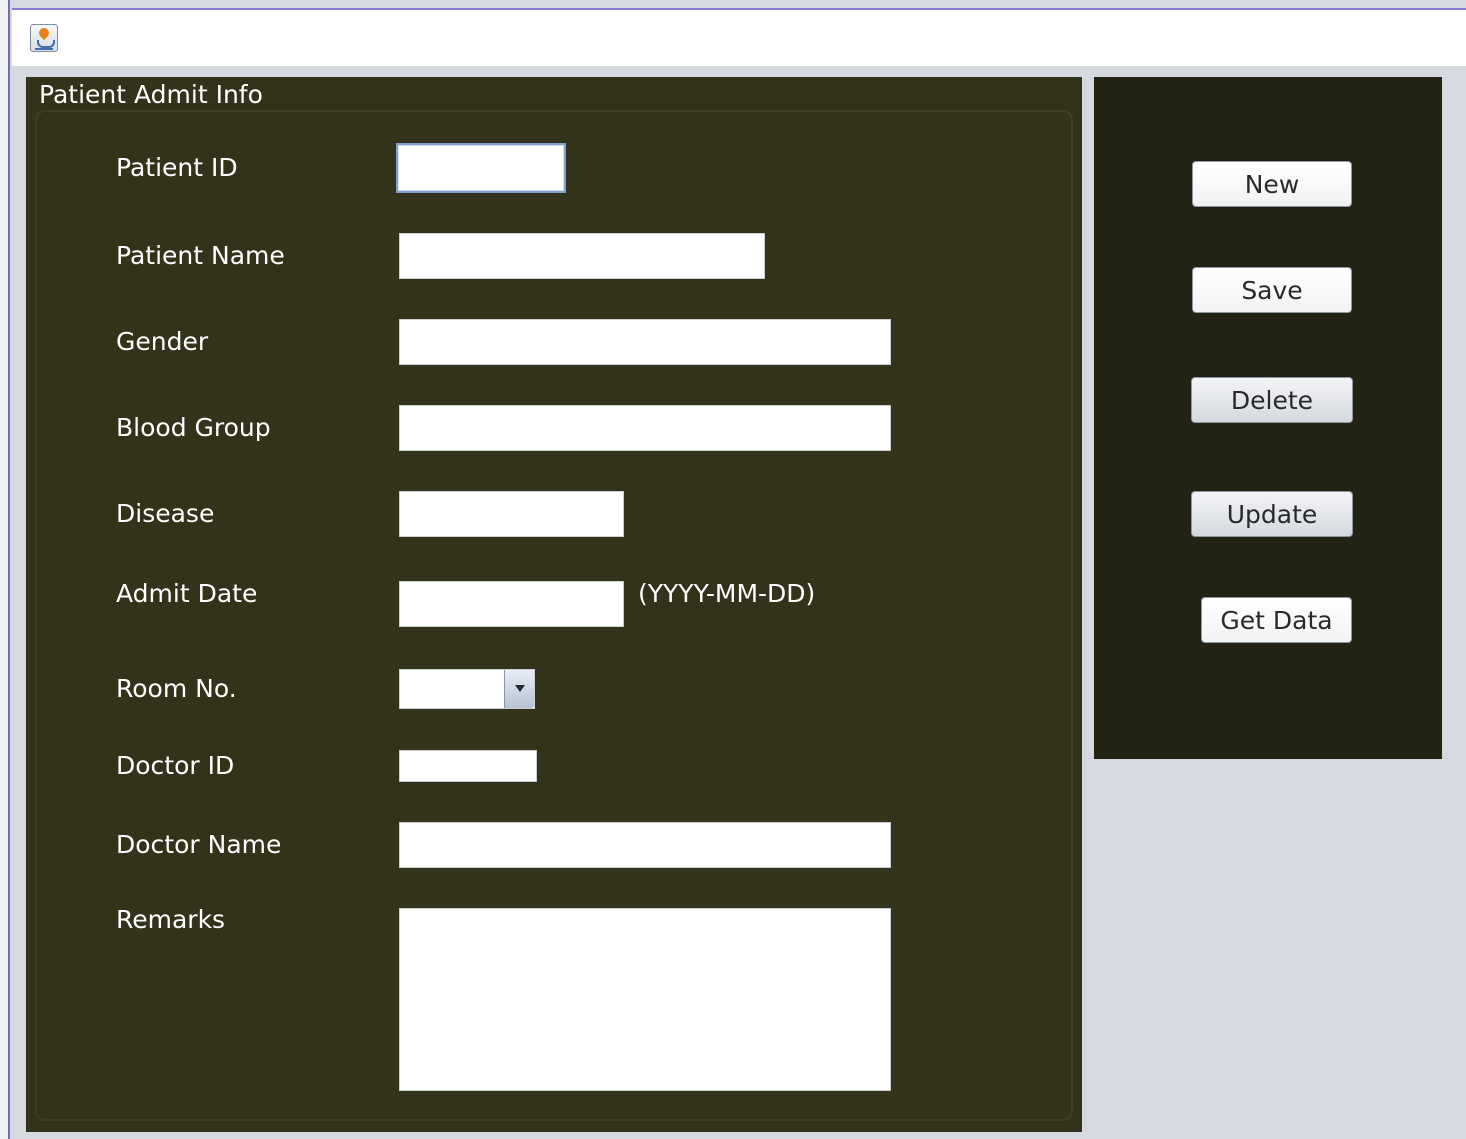 This screenshot has height=1139, width=1466. What do you see at coordinates (193, 427) in the screenshot?
I see `blood-group-label: Blood Group` at bounding box center [193, 427].